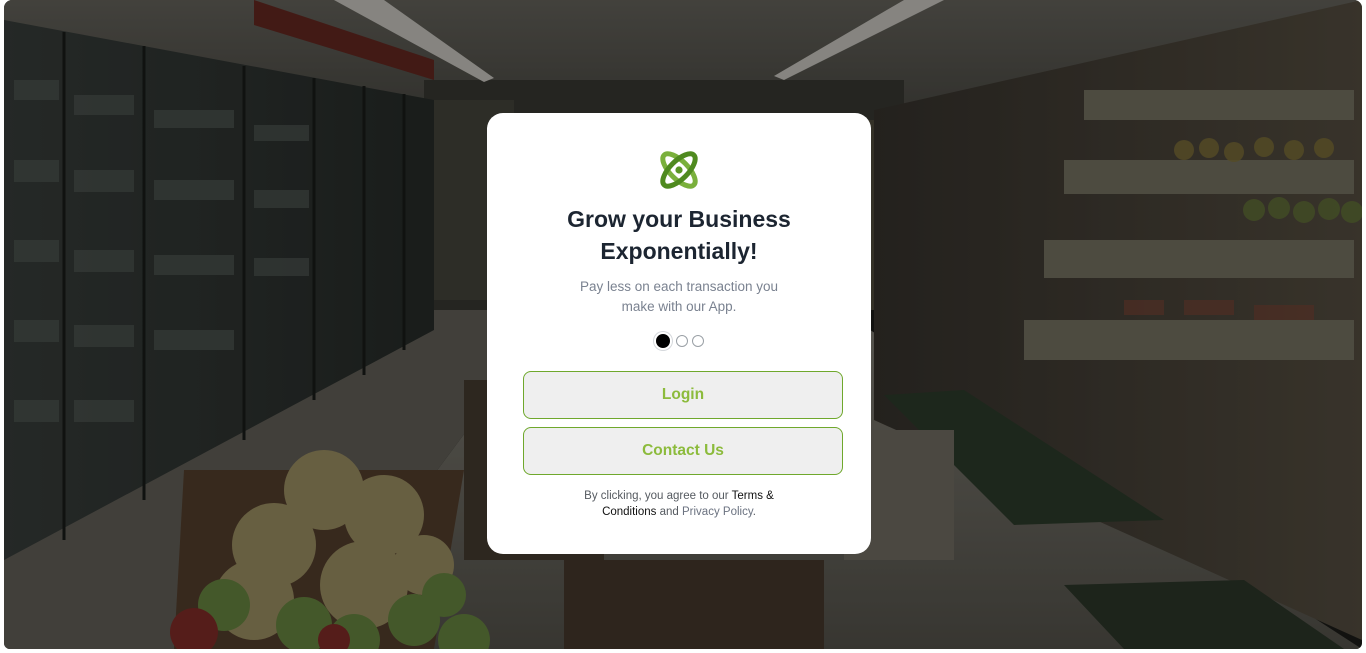  What do you see at coordinates (683, 451) in the screenshot?
I see `contact-us-button: Contact Us` at bounding box center [683, 451].